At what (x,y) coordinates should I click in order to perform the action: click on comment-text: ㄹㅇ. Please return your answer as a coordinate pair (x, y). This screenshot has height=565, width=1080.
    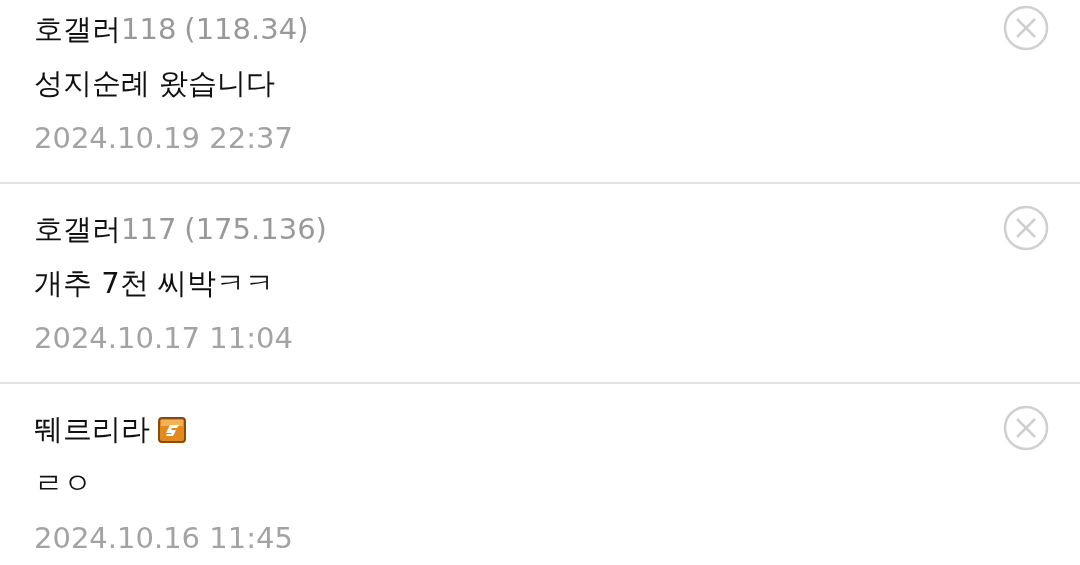
    Looking at the image, I should click on (63, 484).